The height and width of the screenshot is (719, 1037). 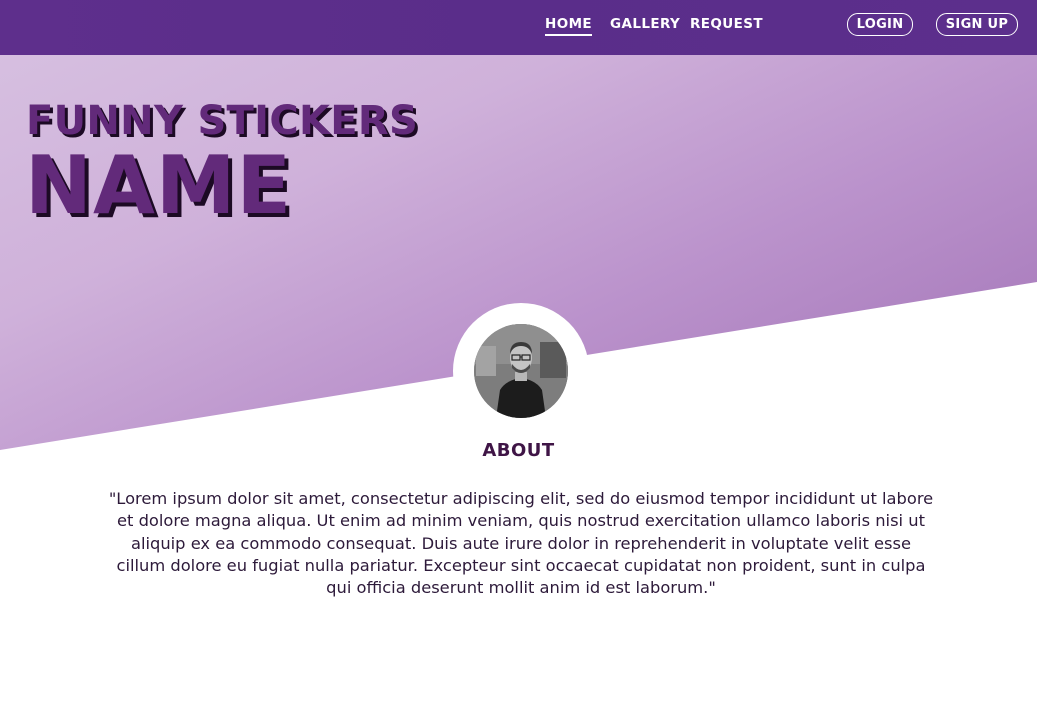 I want to click on avatar, so click(x=521, y=371).